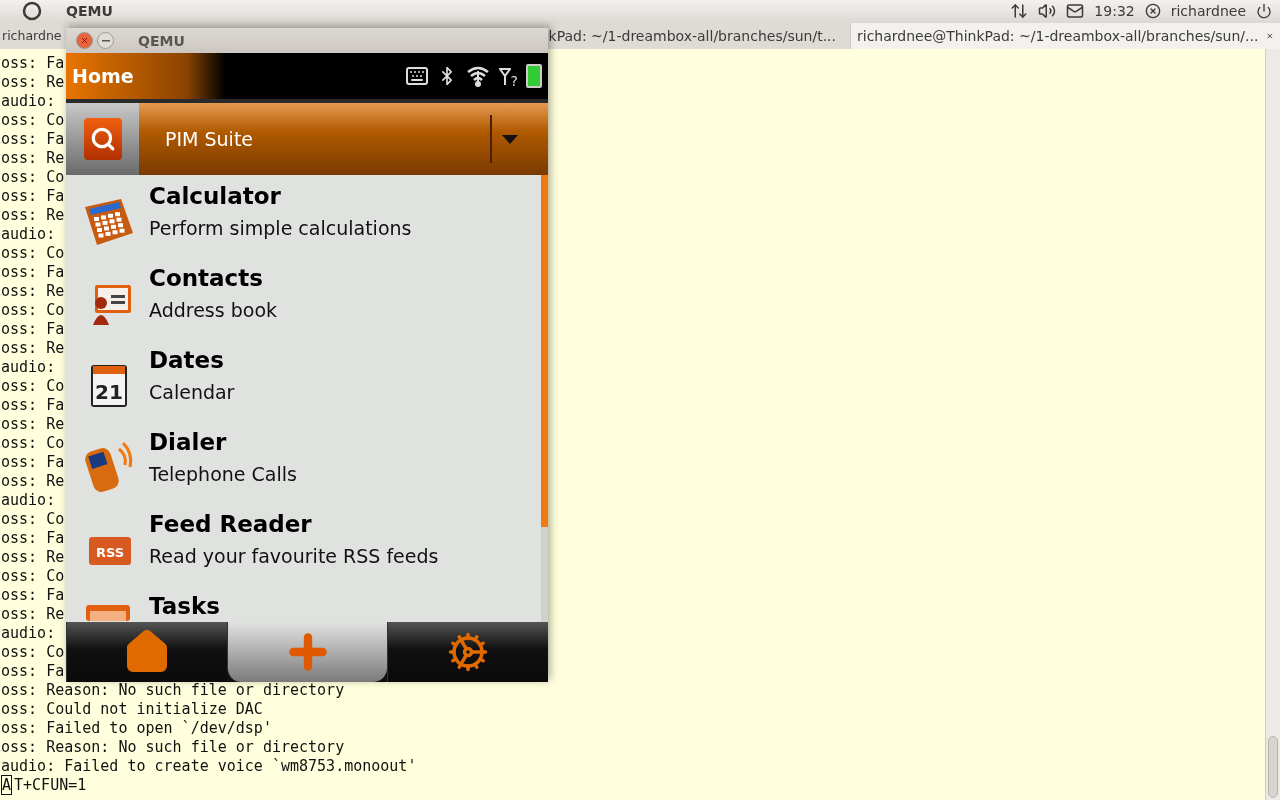 The width and height of the screenshot is (1280, 800). What do you see at coordinates (192, 392) in the screenshot?
I see `app-description: Calendar` at bounding box center [192, 392].